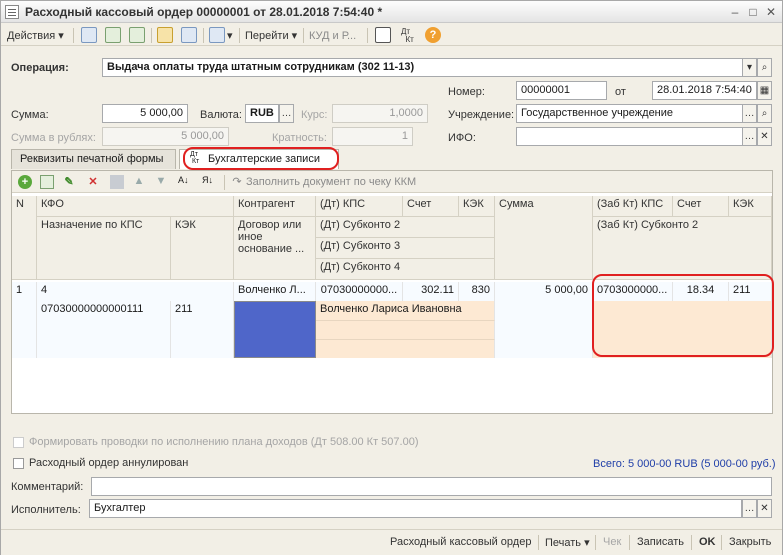 The image size is (783, 555). Describe the element at coordinates (612, 542) in the screenshot. I see `check-button: Чек` at that location.